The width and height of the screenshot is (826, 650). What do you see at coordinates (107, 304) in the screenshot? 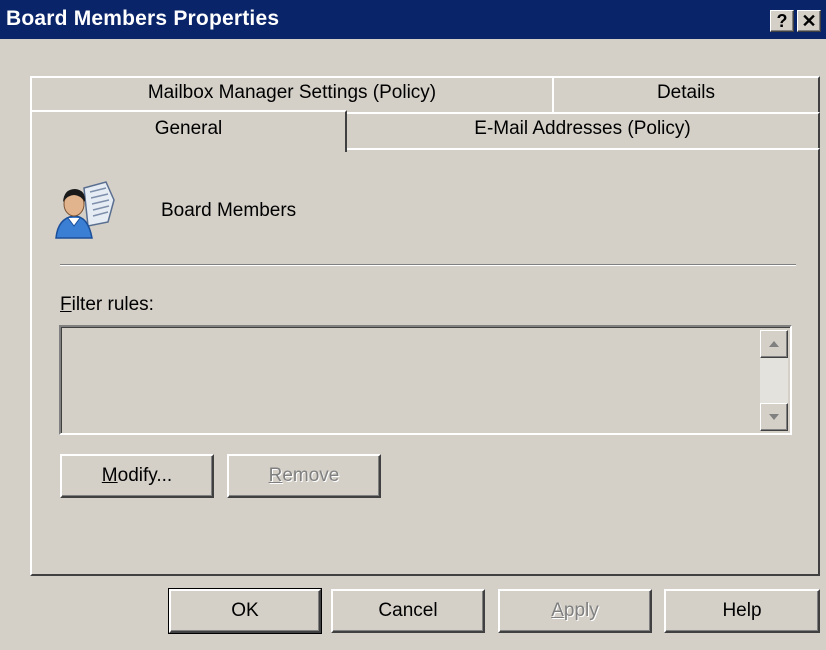
I see `filter-rules-label: Filter rules:` at bounding box center [107, 304].